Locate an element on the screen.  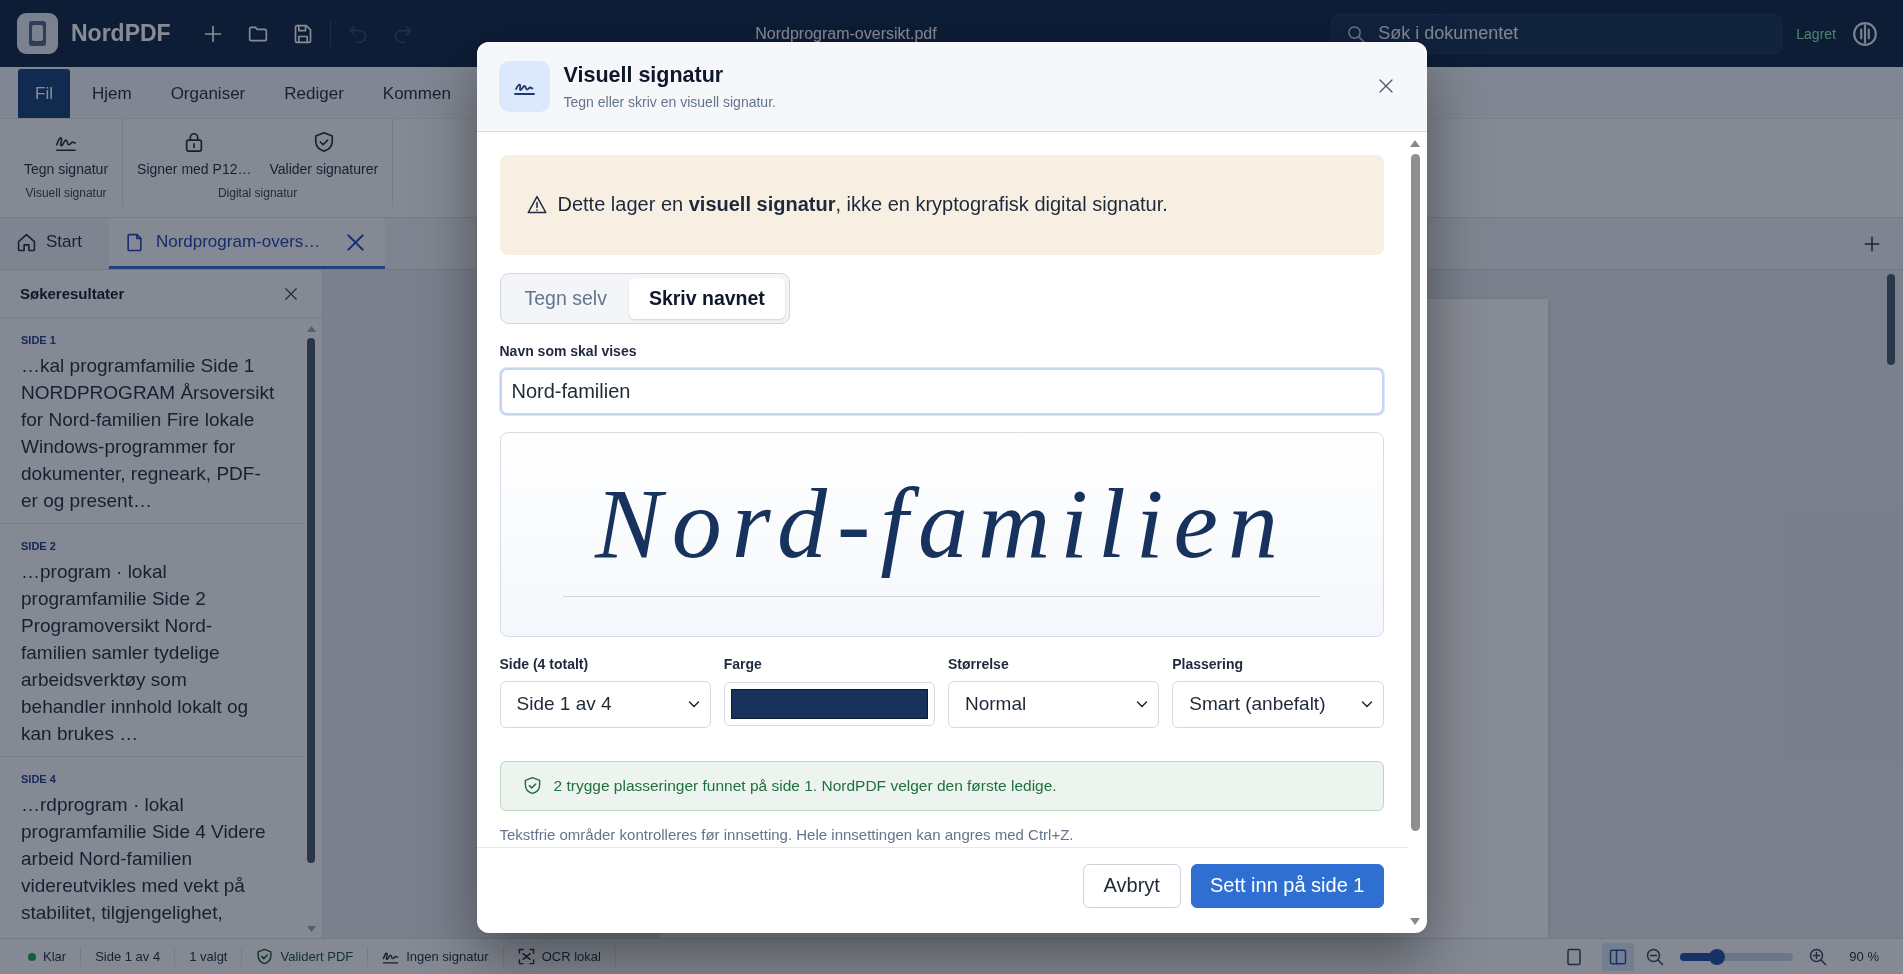
result-page-label: SIDE 4 is located at coordinates (39, 779).